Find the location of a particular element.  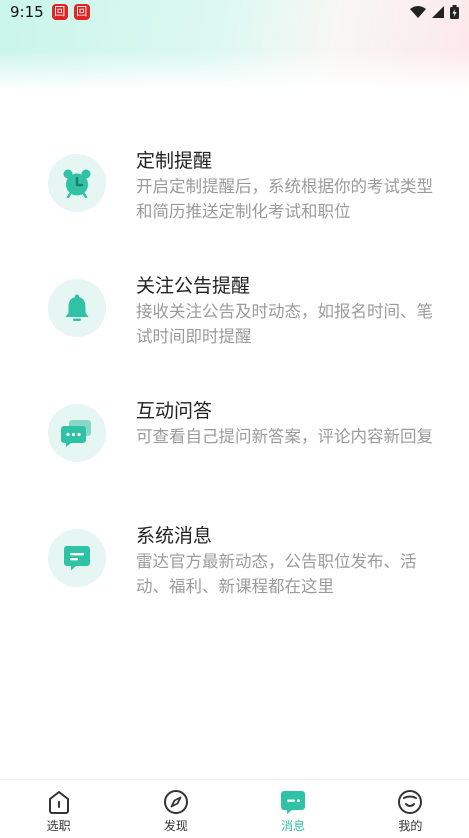

tab-label: 我的 is located at coordinates (410, 826).